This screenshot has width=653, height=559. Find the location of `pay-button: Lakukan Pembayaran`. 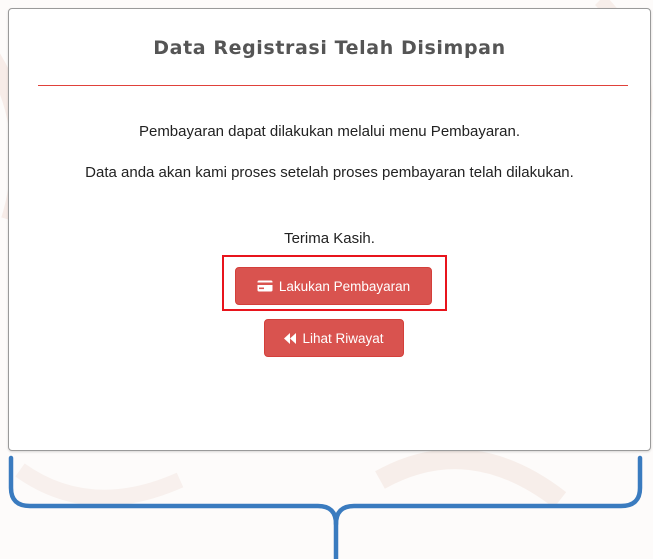

pay-button: Lakukan Pembayaran is located at coordinates (333, 286).